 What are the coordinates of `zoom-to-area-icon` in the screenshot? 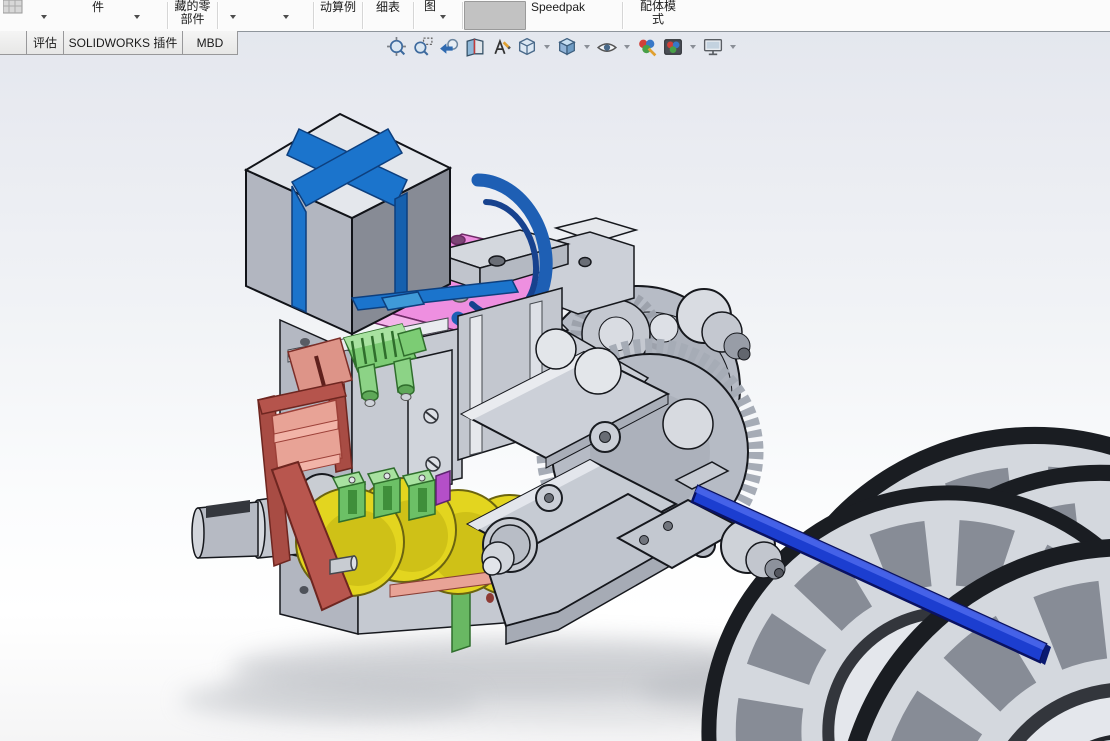 It's located at (423, 47).